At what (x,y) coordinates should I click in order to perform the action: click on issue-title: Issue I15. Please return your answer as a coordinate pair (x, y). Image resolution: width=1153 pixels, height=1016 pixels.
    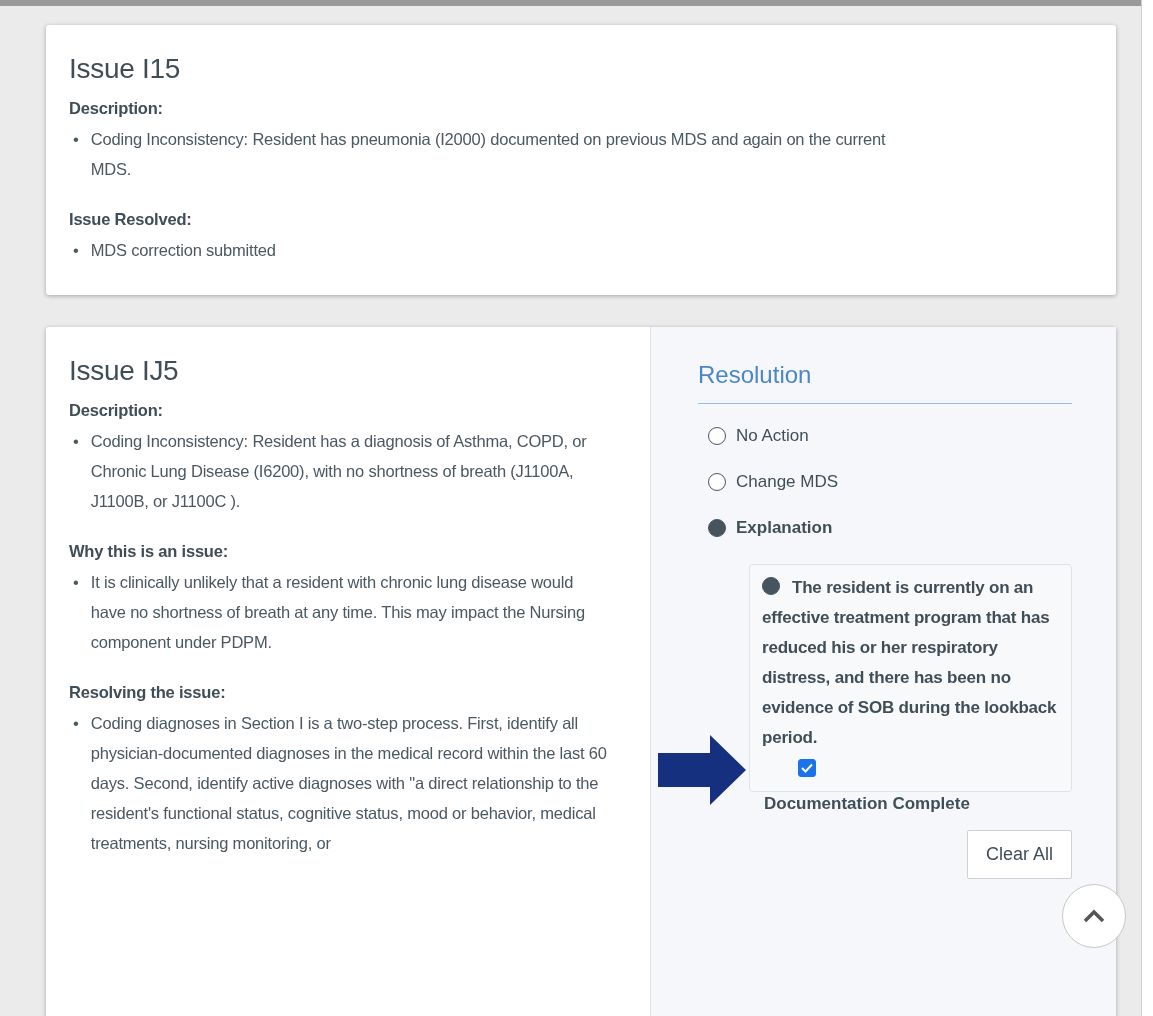
    Looking at the image, I should click on (125, 69).